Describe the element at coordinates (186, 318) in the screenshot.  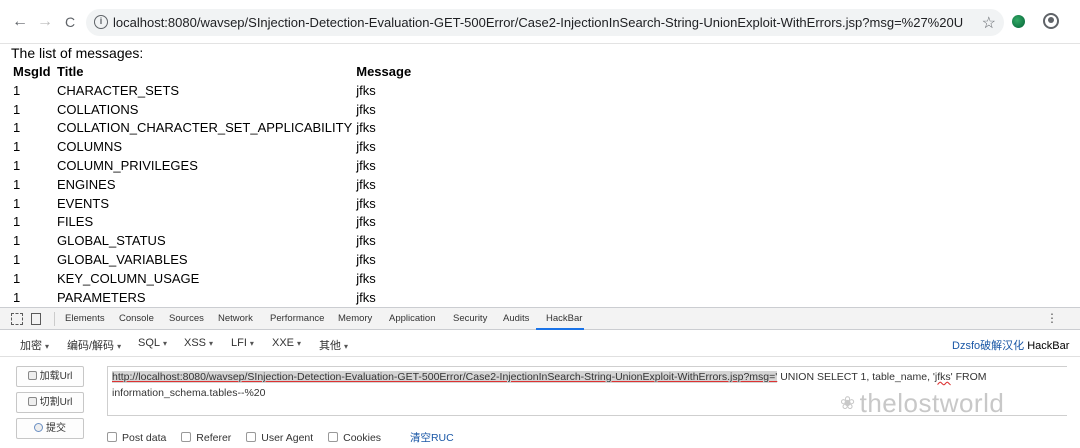
I see `tab-sources: Sources` at that location.